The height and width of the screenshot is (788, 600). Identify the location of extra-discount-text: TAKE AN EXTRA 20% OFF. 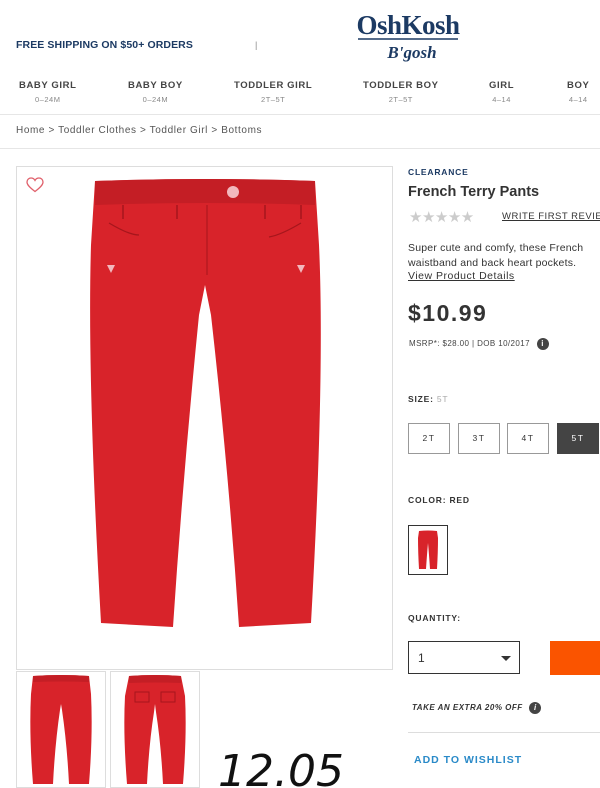
(467, 708).